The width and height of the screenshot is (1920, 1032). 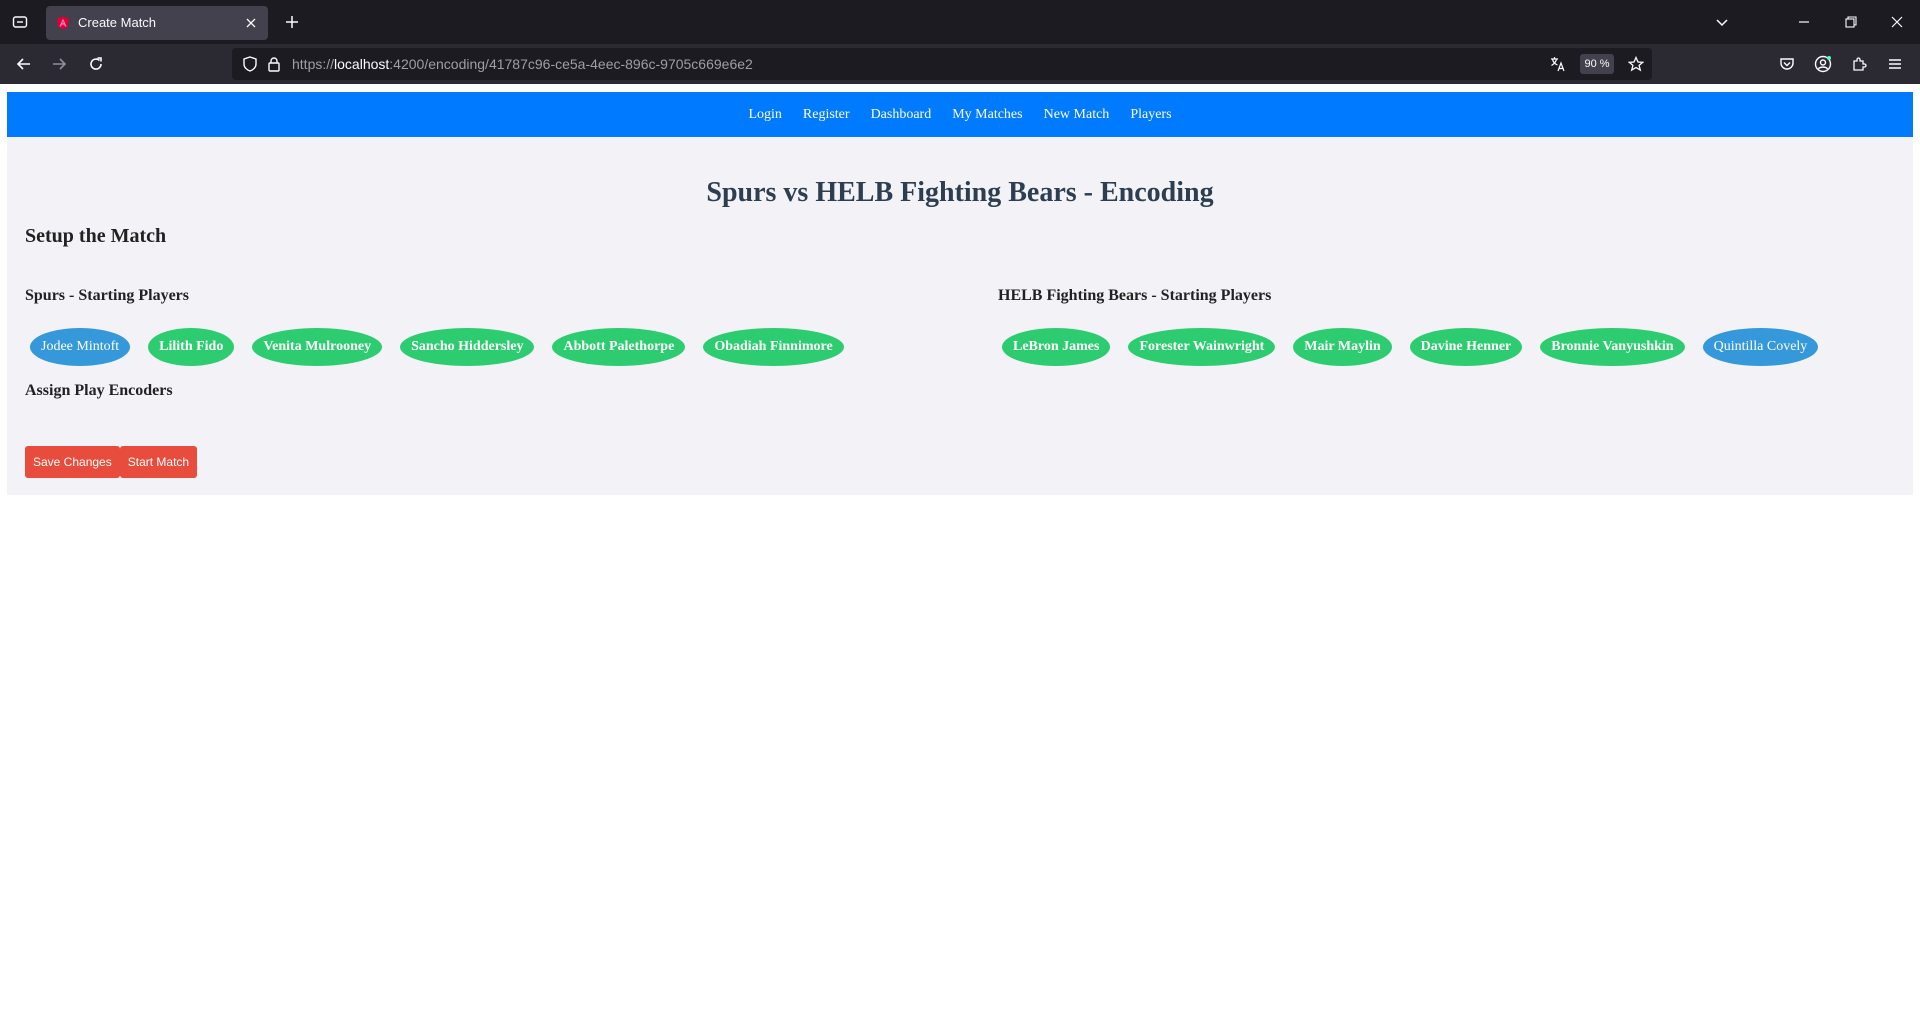 What do you see at coordinates (1804, 22) in the screenshot?
I see `minimize-icon` at bounding box center [1804, 22].